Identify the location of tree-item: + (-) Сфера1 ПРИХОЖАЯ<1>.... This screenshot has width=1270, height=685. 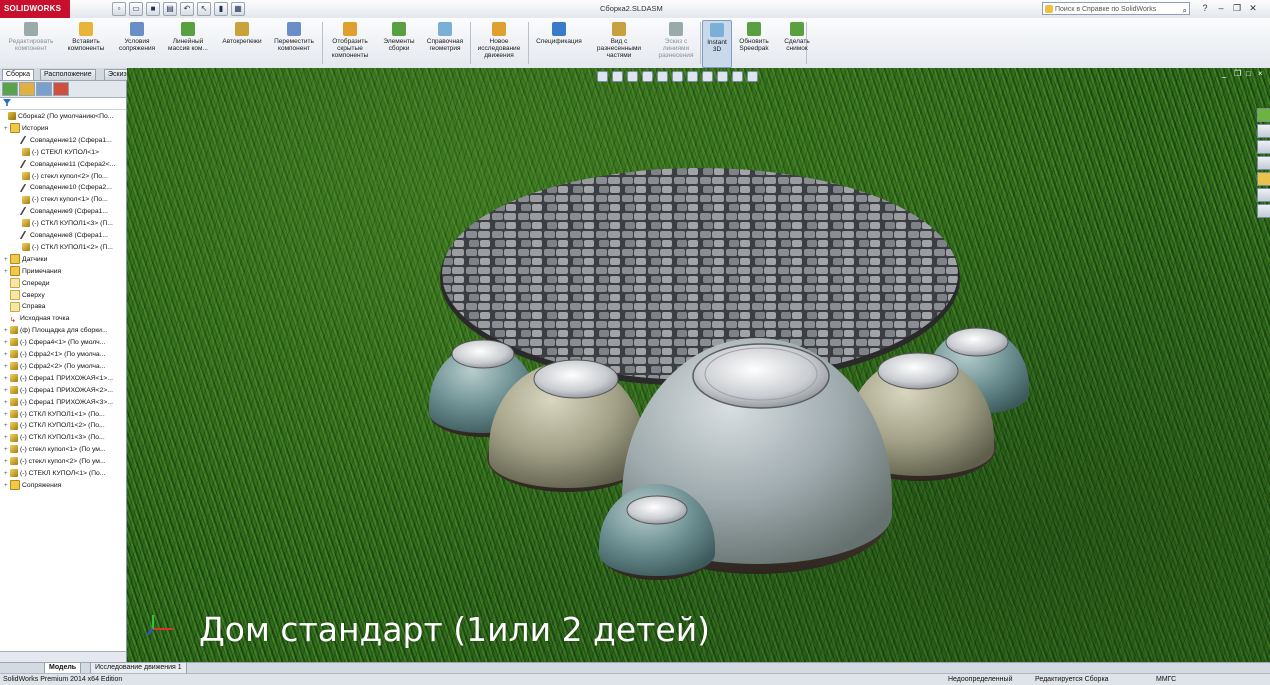
(56, 379).